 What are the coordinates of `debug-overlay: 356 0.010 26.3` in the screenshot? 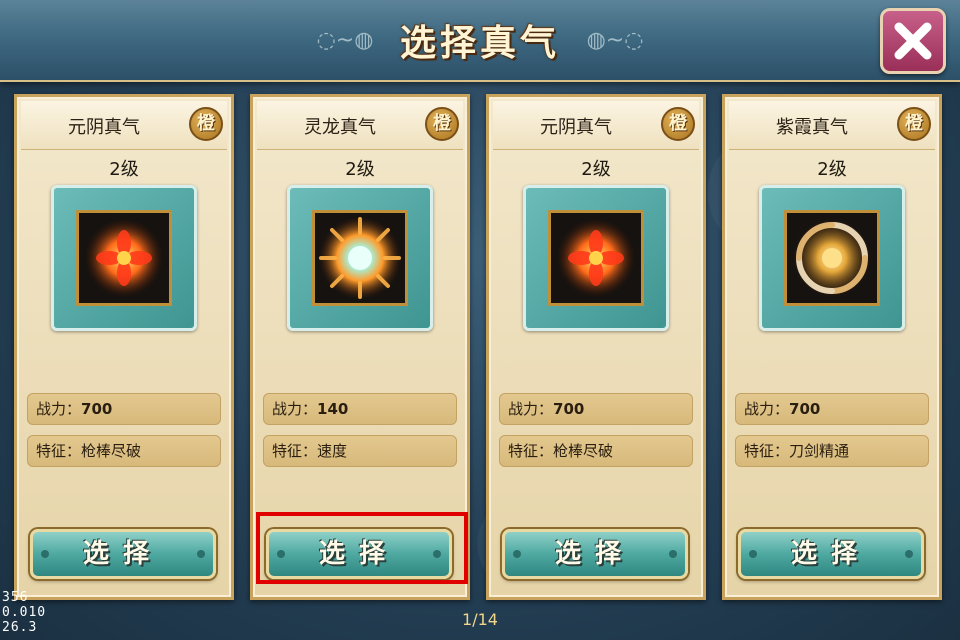 It's located at (37, 612).